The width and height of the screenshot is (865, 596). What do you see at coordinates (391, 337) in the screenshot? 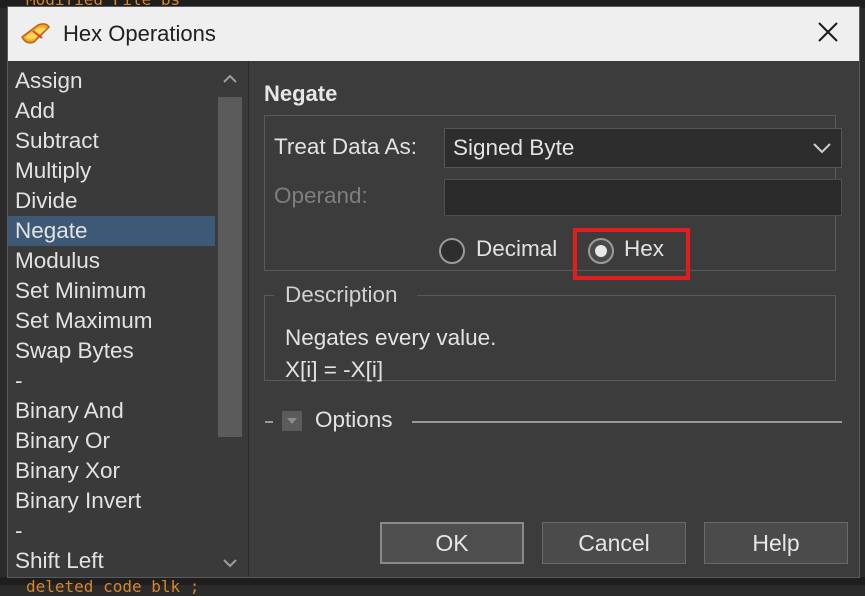
I see `description-line-1: Negates every value.` at bounding box center [391, 337].